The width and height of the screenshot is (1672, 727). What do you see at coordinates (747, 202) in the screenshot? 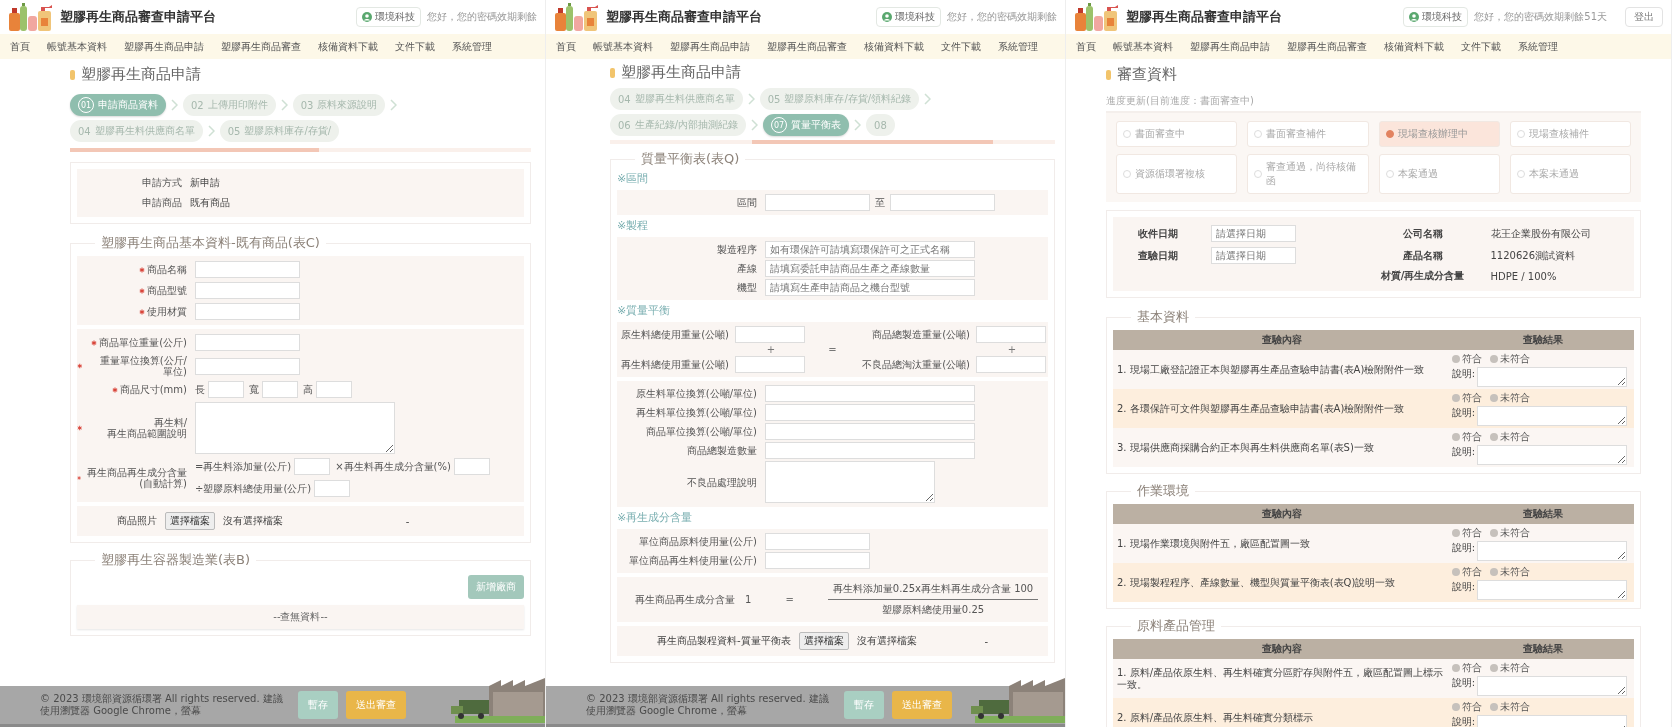
I see `field-label: 區間` at bounding box center [747, 202].